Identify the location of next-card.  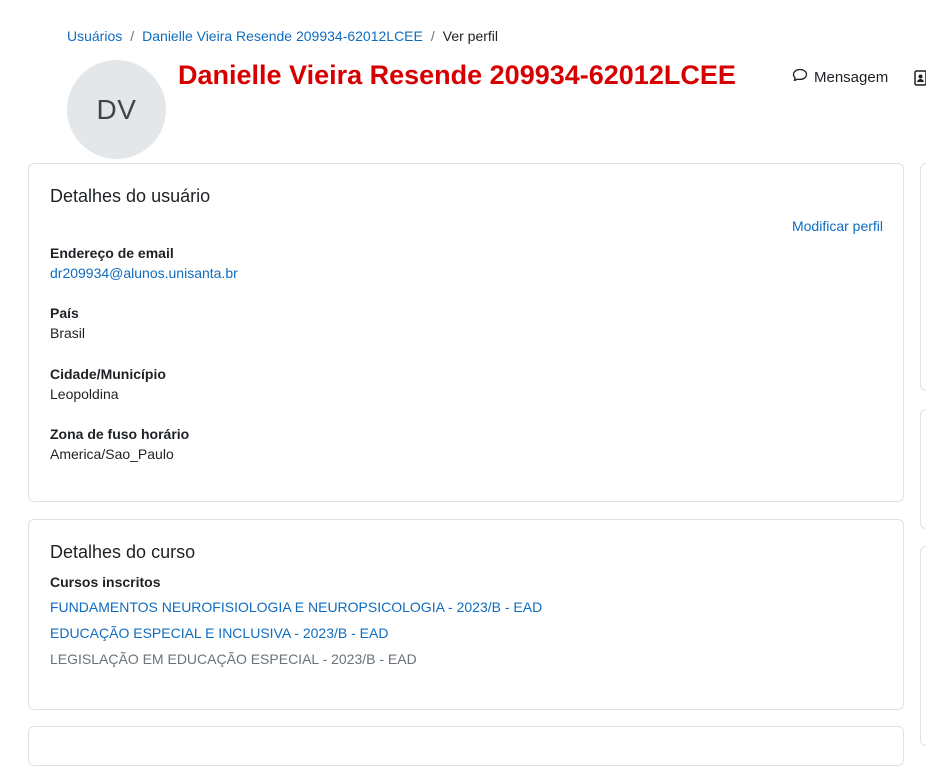
(466, 746).